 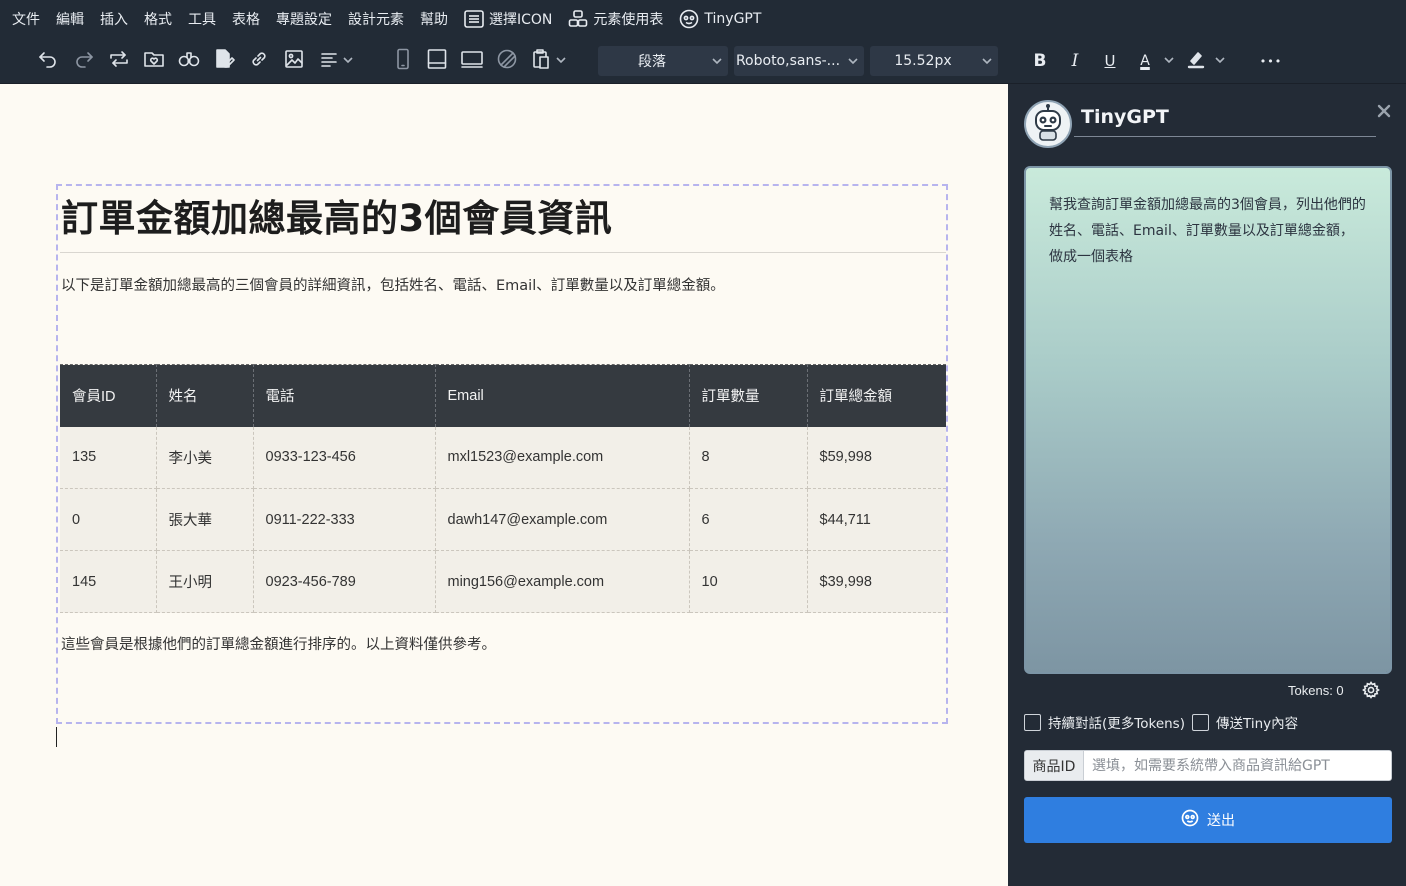 I want to click on continue-chat-checkbox, so click(x=1032, y=722).